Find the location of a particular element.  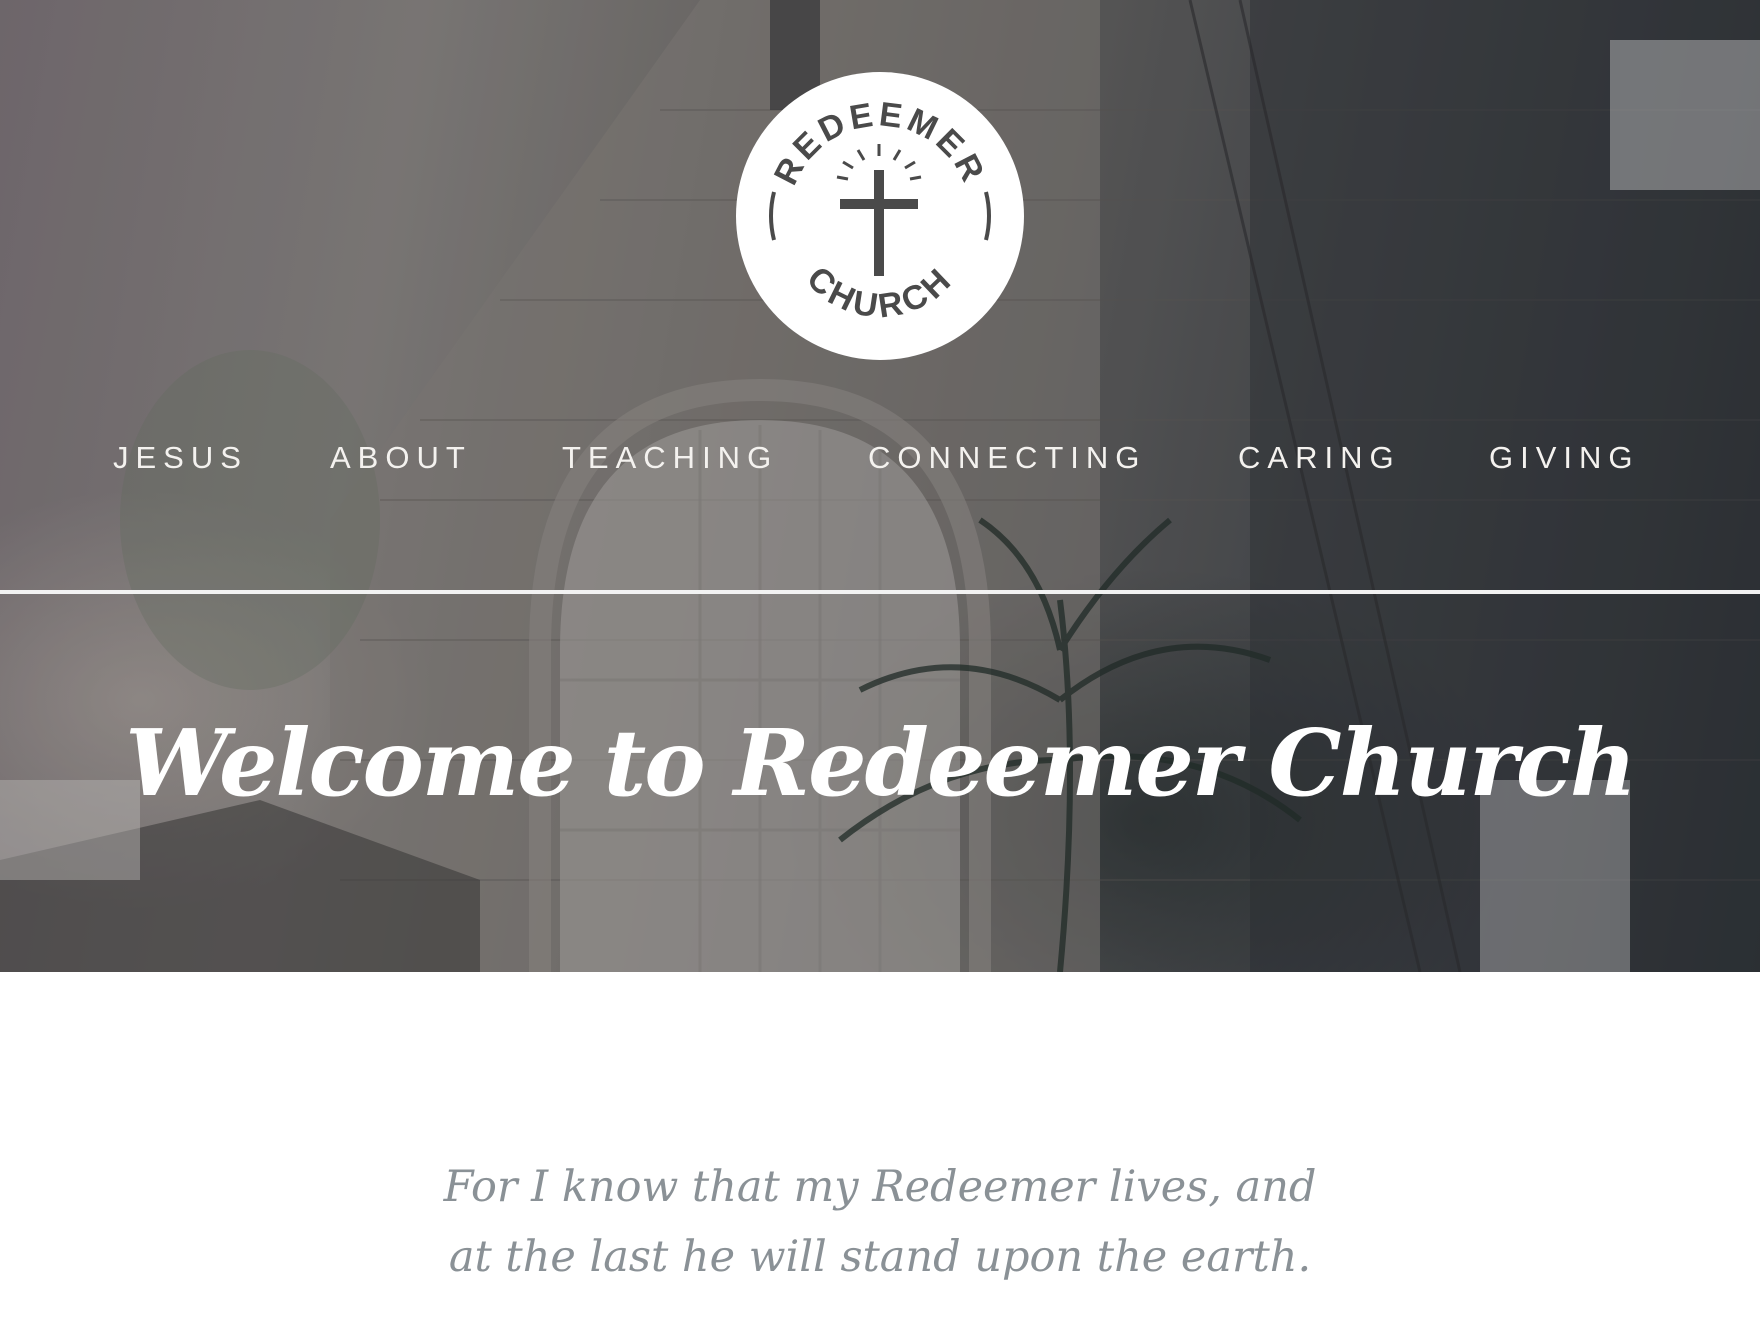

verse-line-1: For I know that my Redeemer lives, and is located at coordinates (880, 1187).